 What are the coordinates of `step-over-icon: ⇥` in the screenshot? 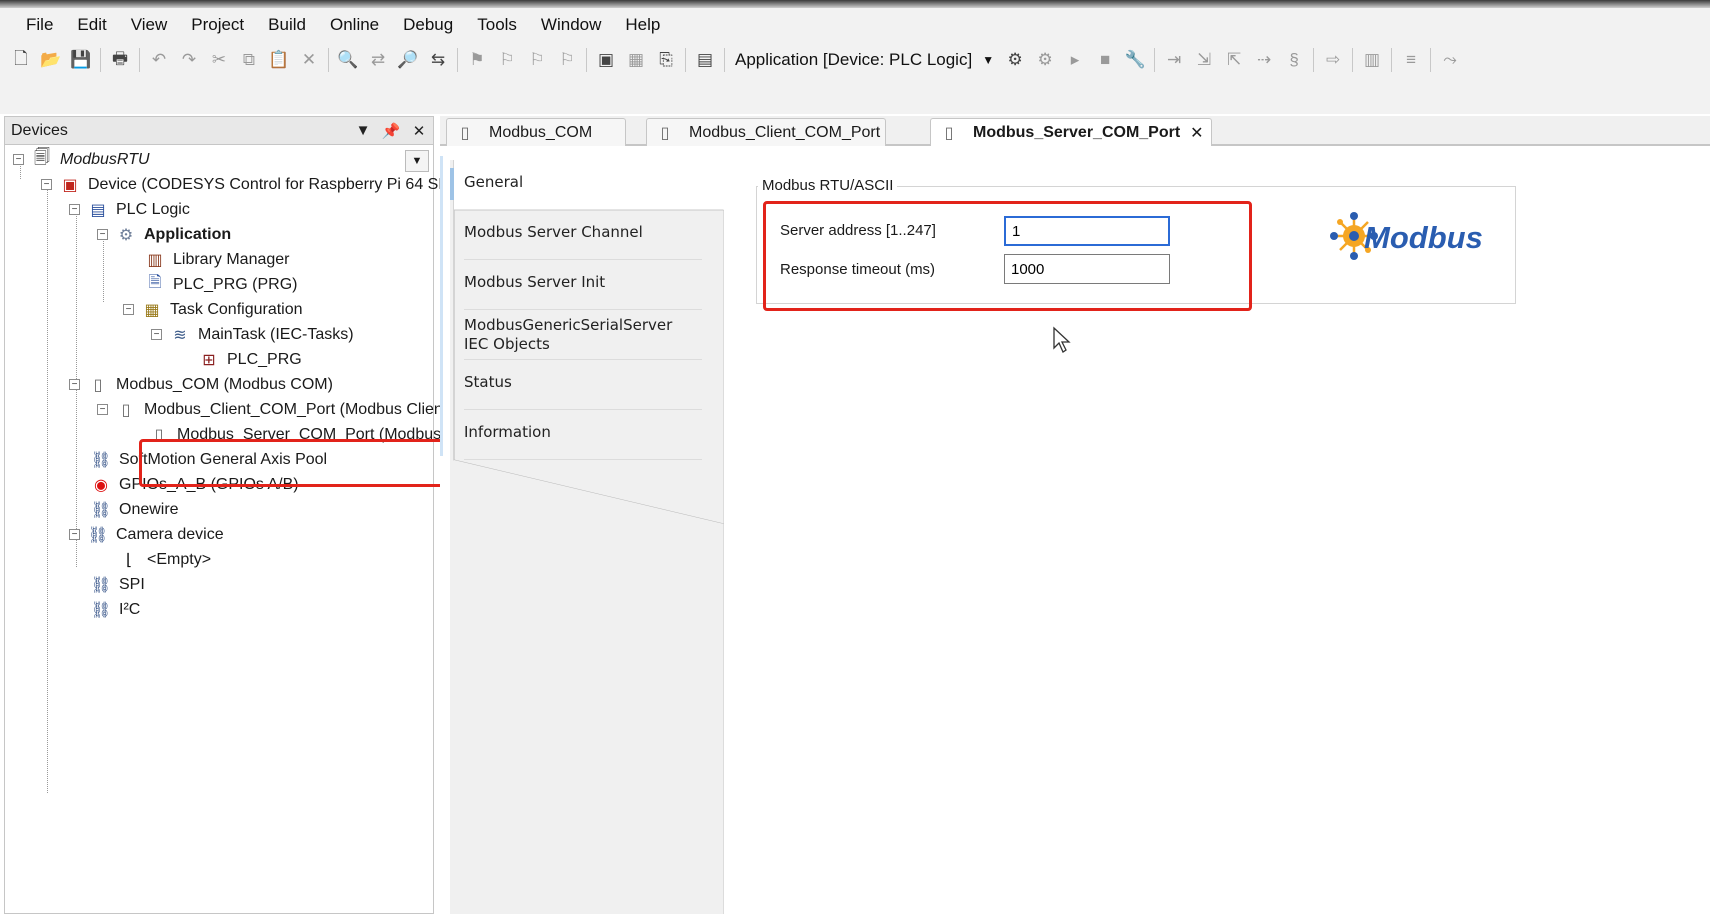 It's located at (1174, 60).